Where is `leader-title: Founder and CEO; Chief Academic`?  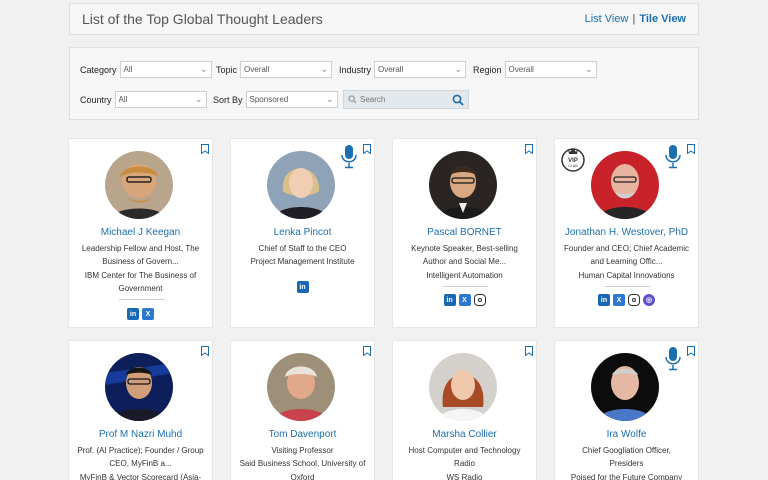
leader-title: Founder and CEO; Chief Academic is located at coordinates (626, 248).